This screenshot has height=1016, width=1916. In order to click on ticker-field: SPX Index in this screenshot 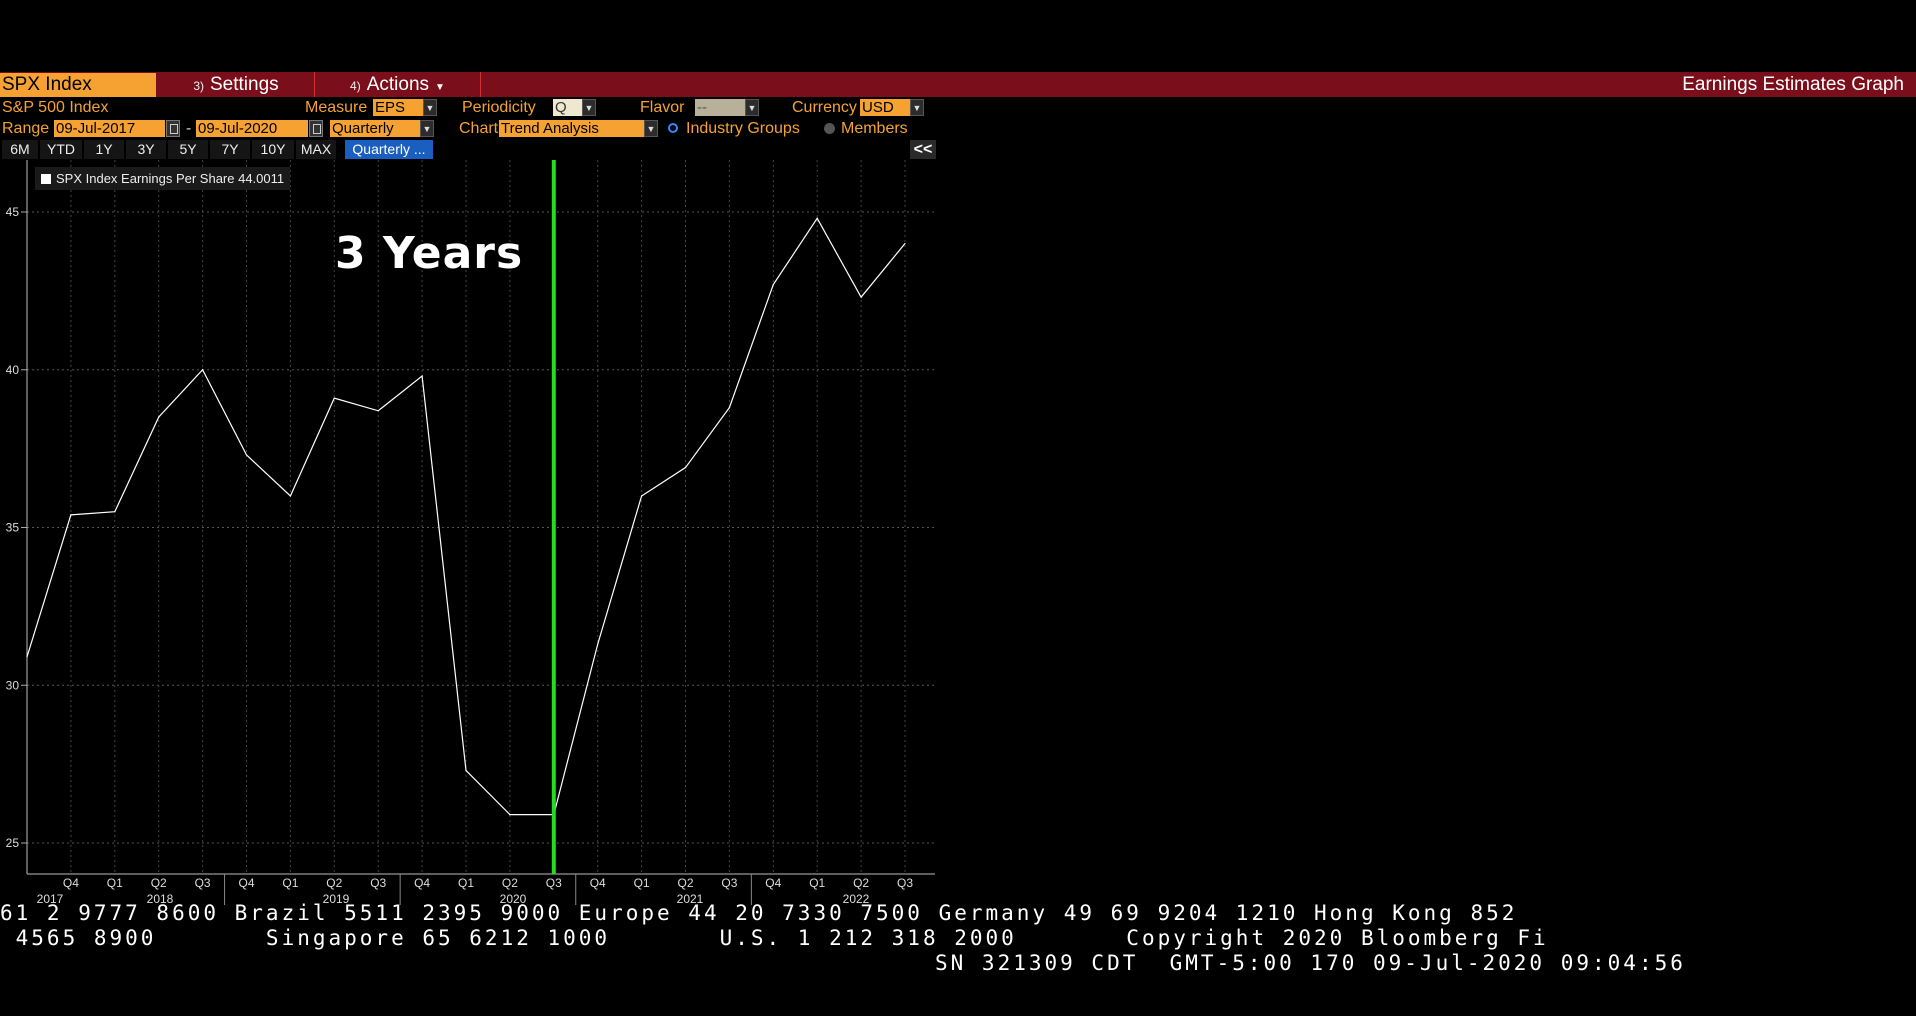, I will do `click(78, 85)`.